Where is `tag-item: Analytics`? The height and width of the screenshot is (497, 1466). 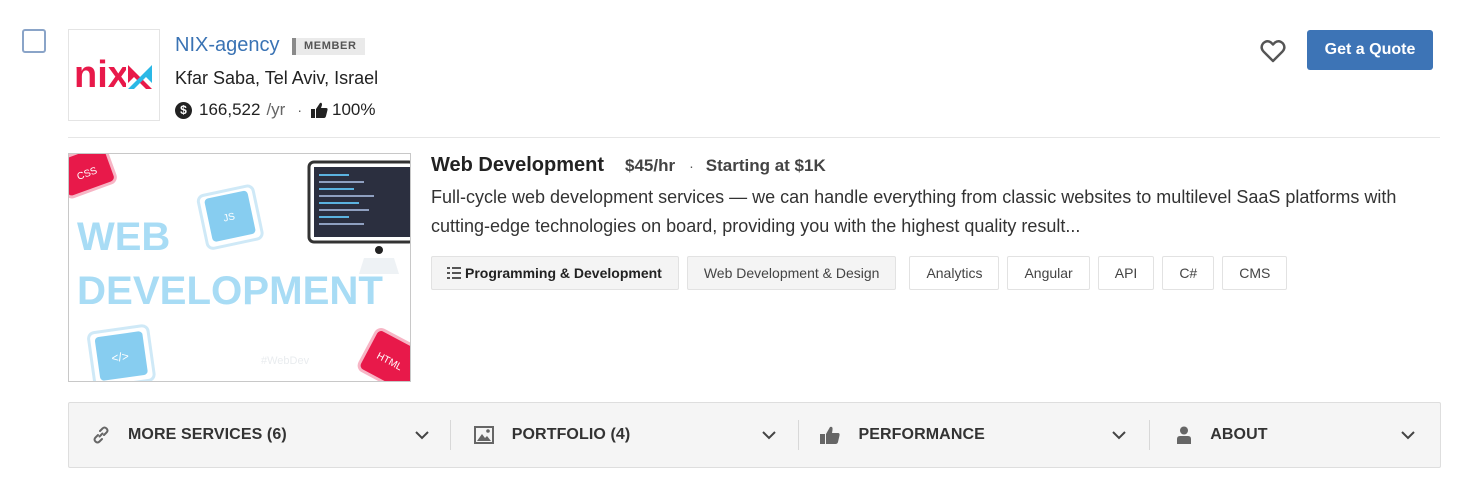
tag-item: Analytics is located at coordinates (954, 273).